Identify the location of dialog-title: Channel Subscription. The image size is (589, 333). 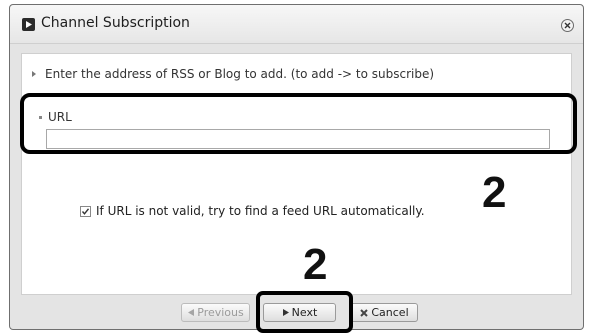
(115, 23).